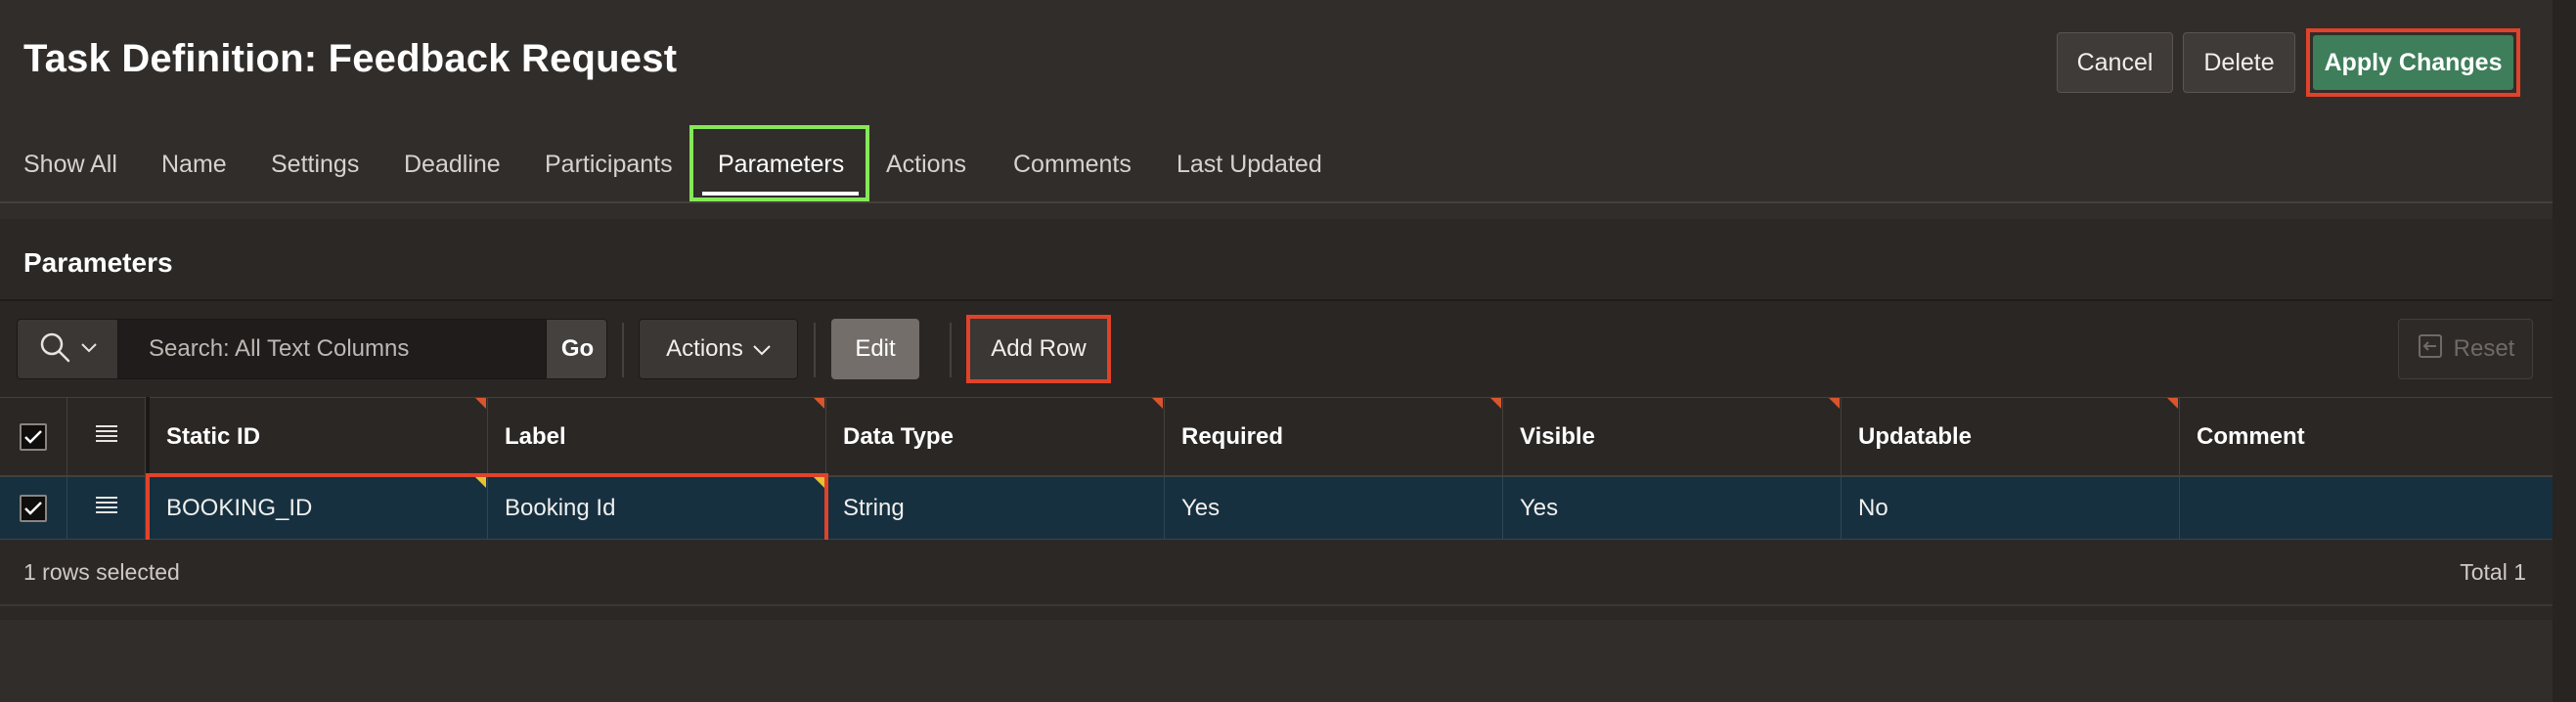  What do you see at coordinates (1557, 436) in the screenshot?
I see `column-header-label: Visible` at bounding box center [1557, 436].